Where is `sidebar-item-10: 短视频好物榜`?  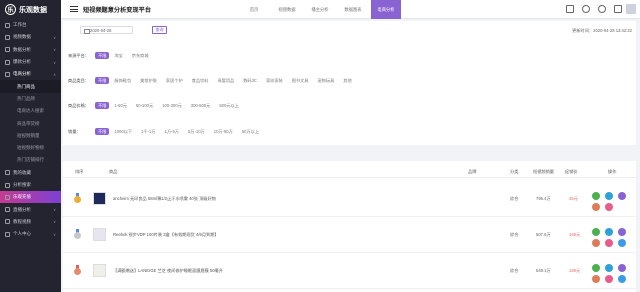
sidebar-item-10: 短视频好物榜 is located at coordinates (30, 148).